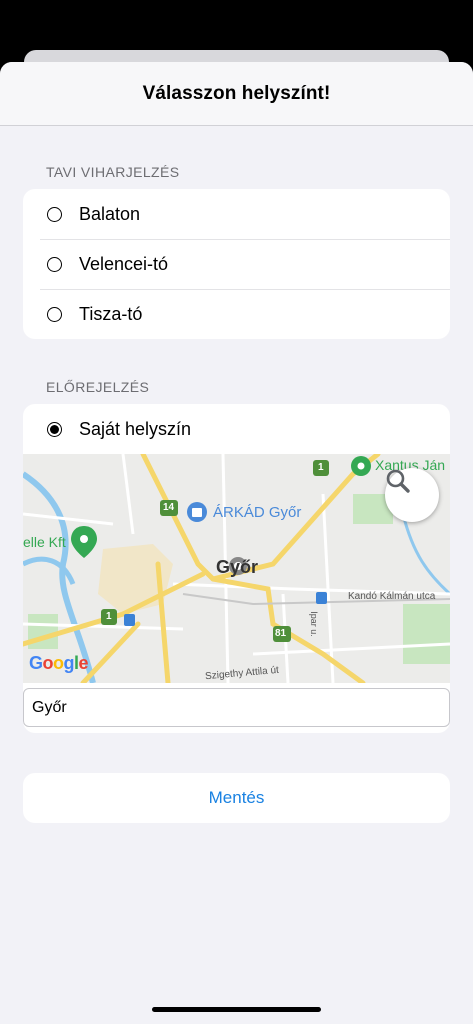 The image size is (473, 1024). I want to click on option-balaton: Balaton, so click(236, 214).